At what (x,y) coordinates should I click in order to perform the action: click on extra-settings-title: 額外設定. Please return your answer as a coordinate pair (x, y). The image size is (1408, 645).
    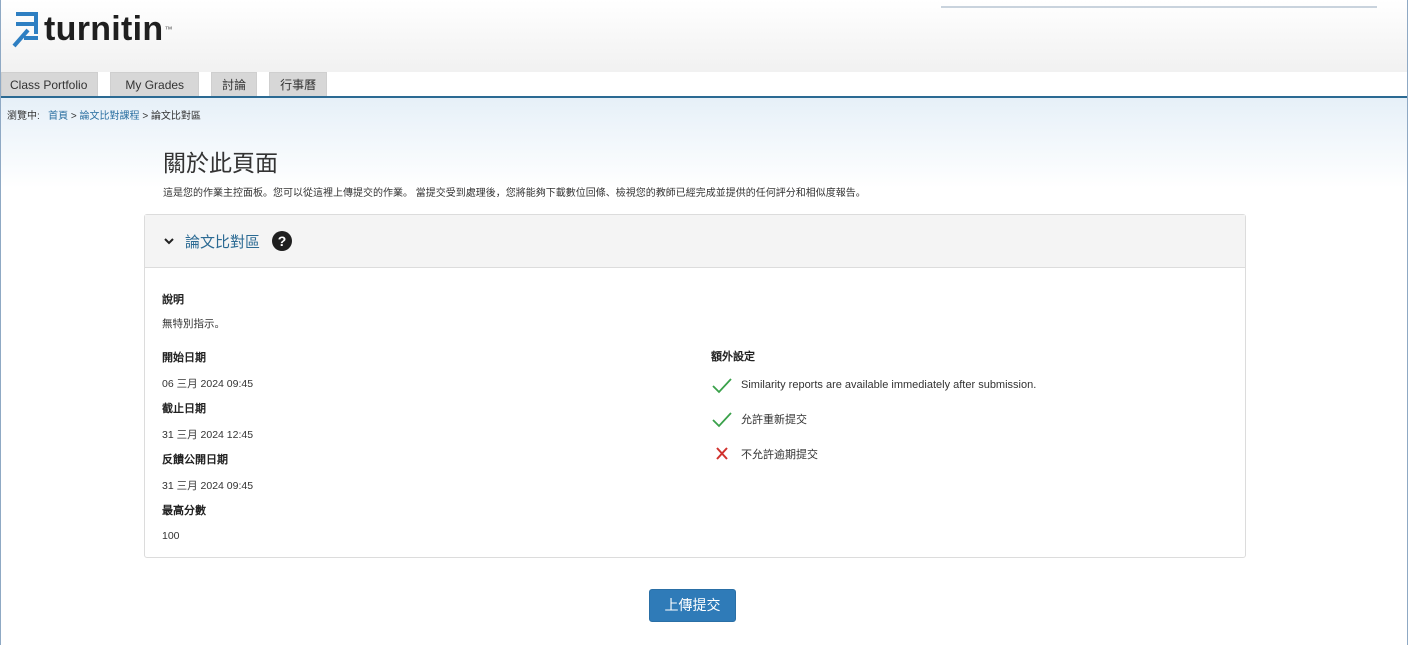
    Looking at the image, I should click on (733, 357).